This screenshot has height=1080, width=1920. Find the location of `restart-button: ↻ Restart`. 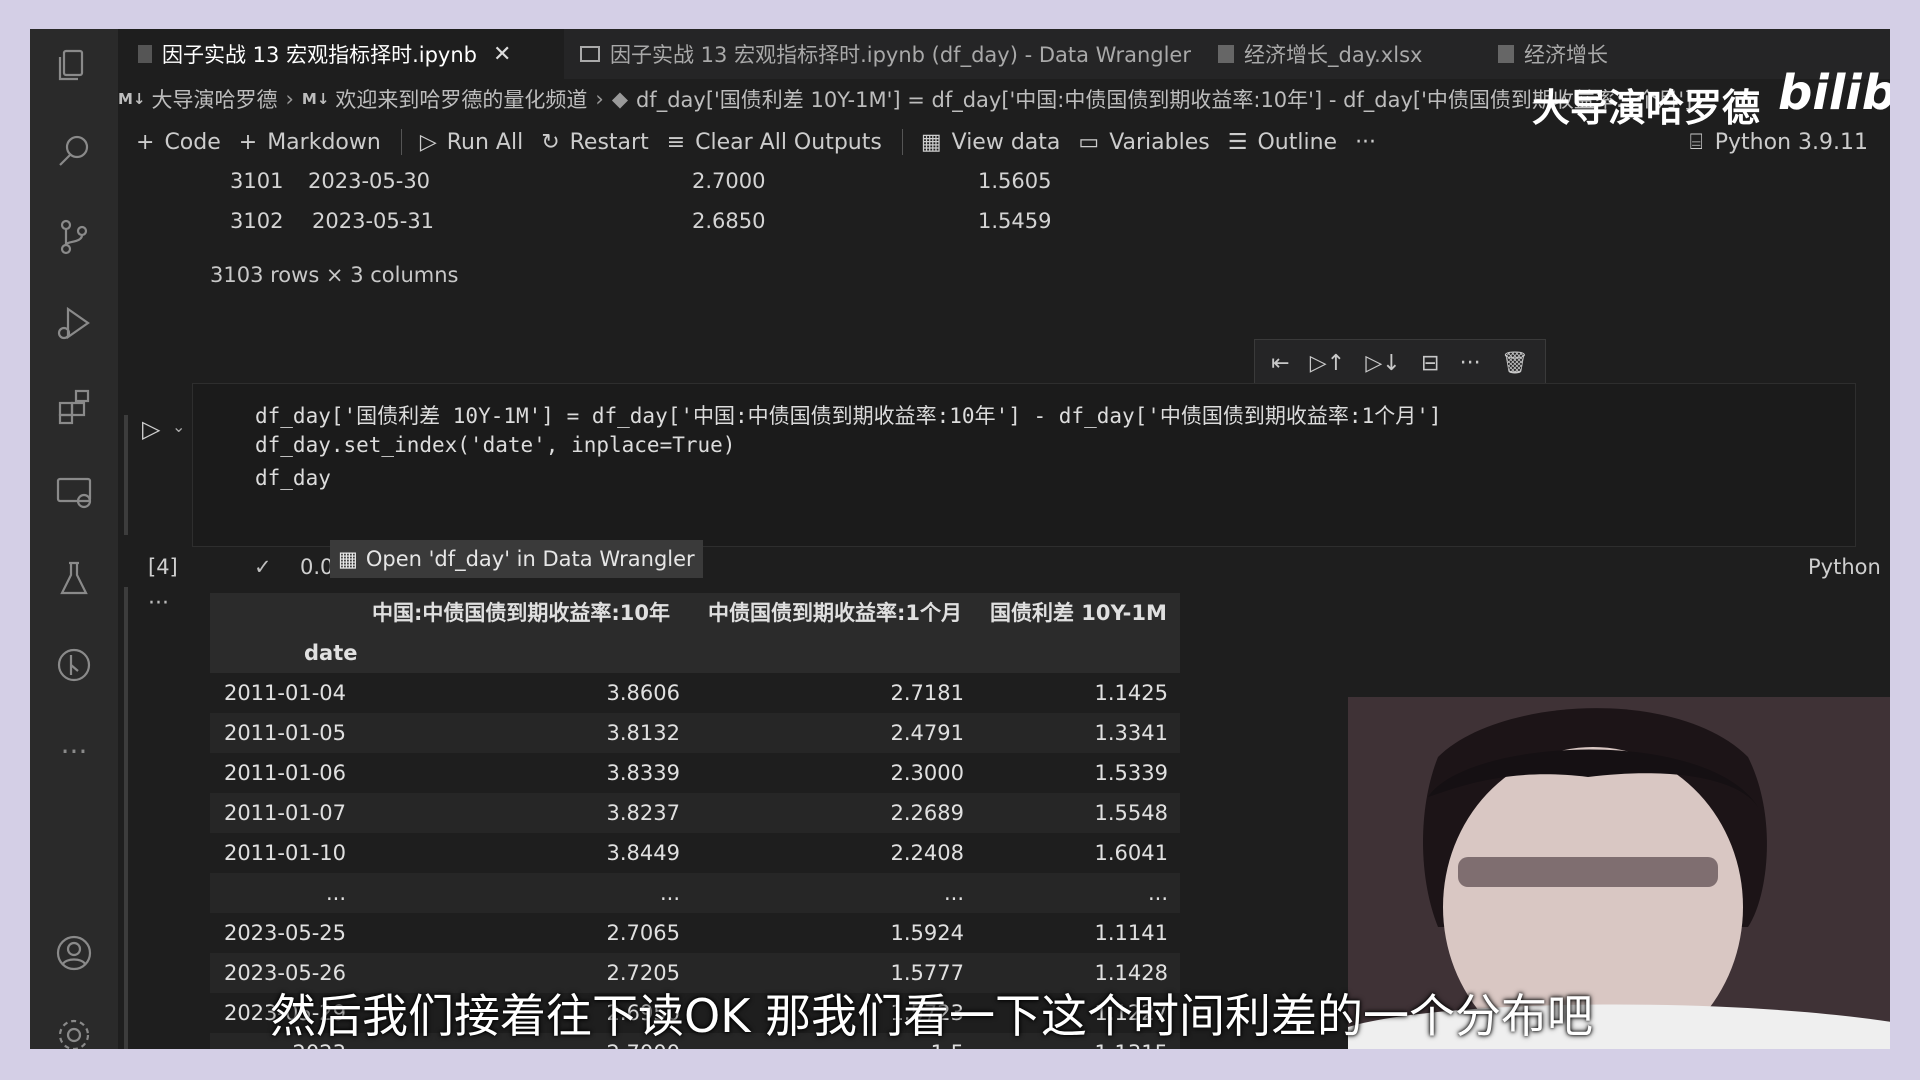

restart-button: ↻ Restart is located at coordinates (595, 142).